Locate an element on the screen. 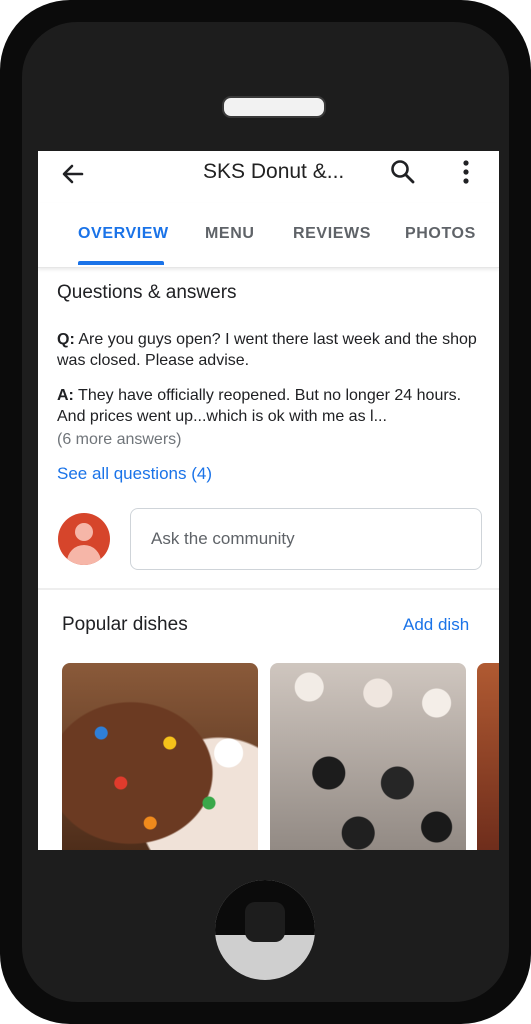 The height and width of the screenshot is (1024, 531). add-dish-button: Add dish is located at coordinates (436, 625).